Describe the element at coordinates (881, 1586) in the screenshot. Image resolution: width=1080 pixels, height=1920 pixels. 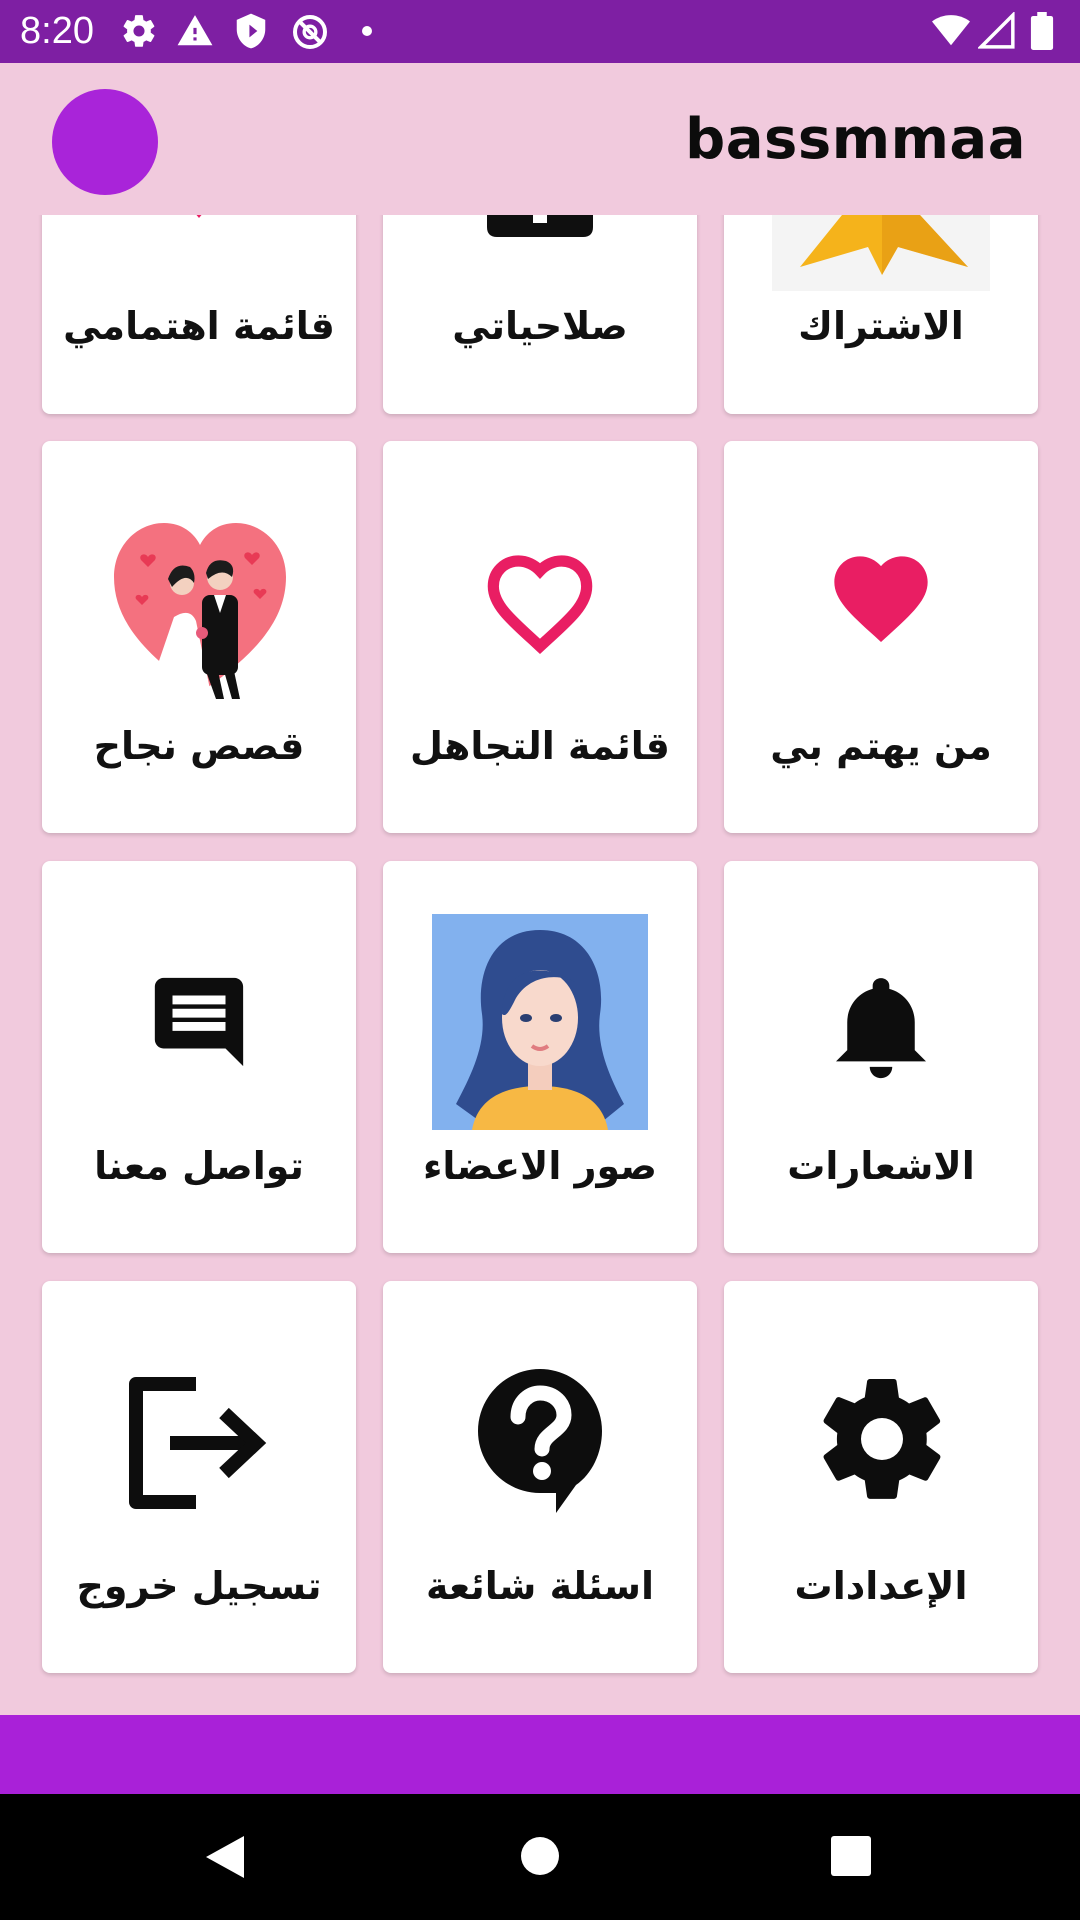
I see `menu-card-label: الإعدادات` at that location.